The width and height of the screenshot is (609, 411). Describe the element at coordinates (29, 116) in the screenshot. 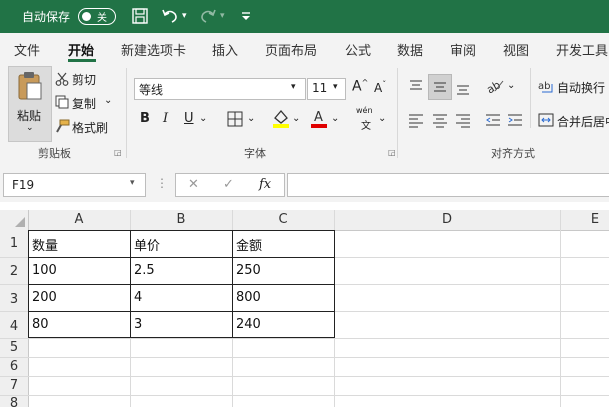

I see `paste-label: 粘贴` at that location.